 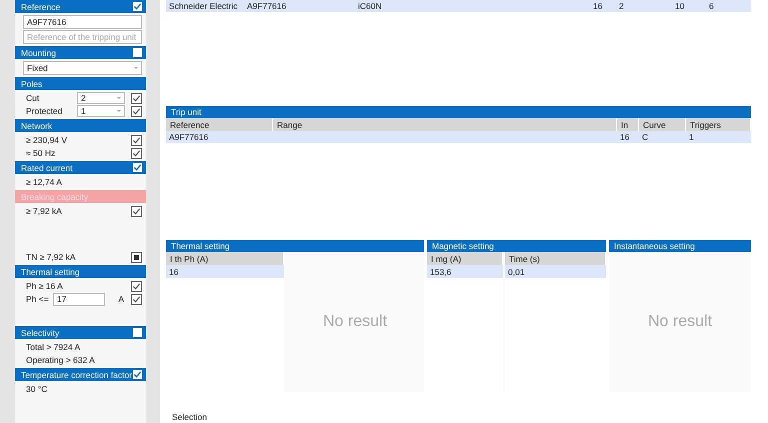 I want to click on table-title: Trip unit, so click(x=458, y=112).